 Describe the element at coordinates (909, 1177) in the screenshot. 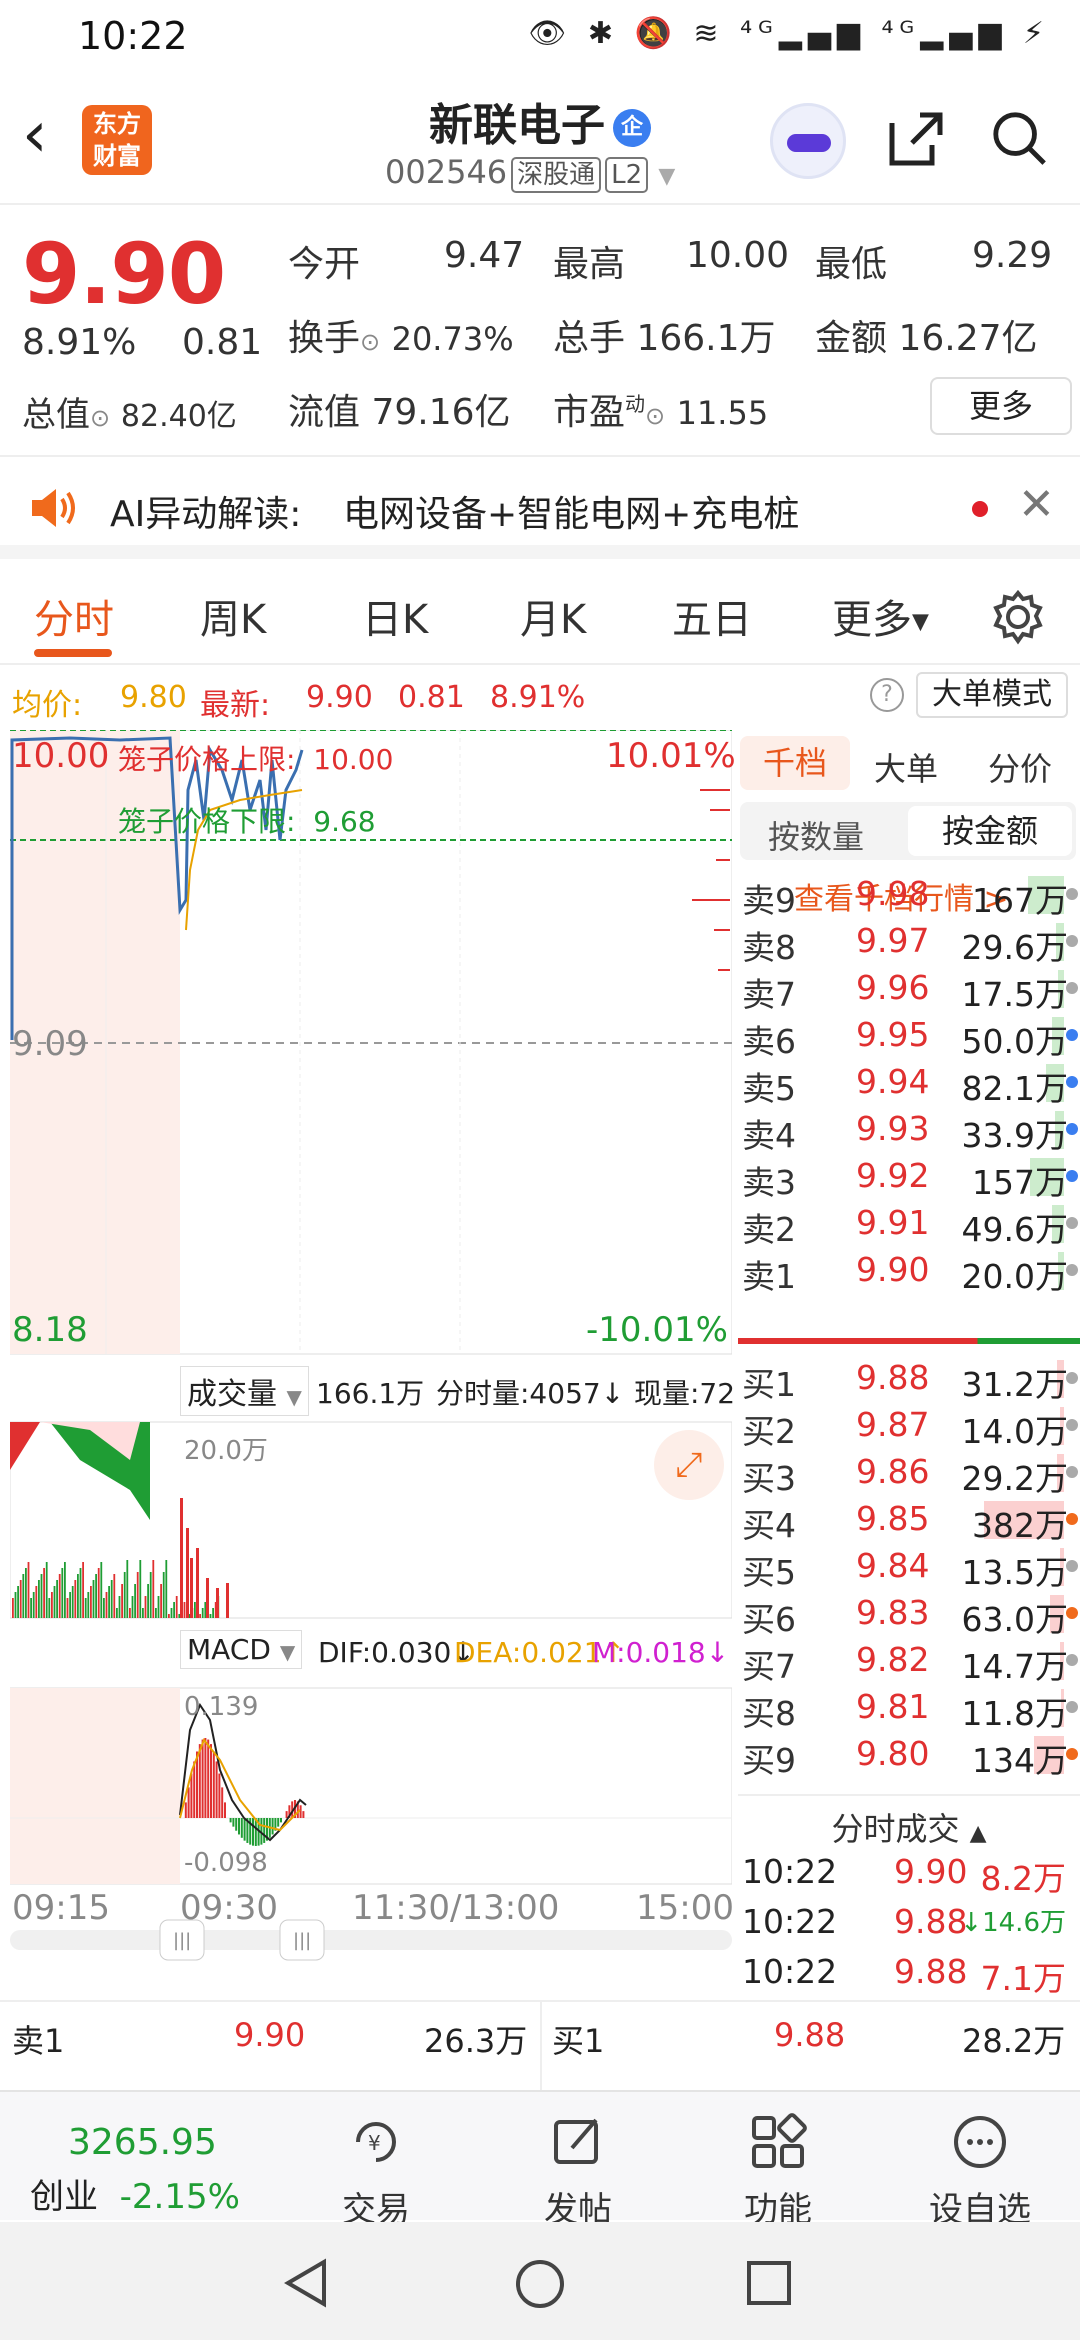

I see `ask-row: 卖3 9.92 157万` at that location.